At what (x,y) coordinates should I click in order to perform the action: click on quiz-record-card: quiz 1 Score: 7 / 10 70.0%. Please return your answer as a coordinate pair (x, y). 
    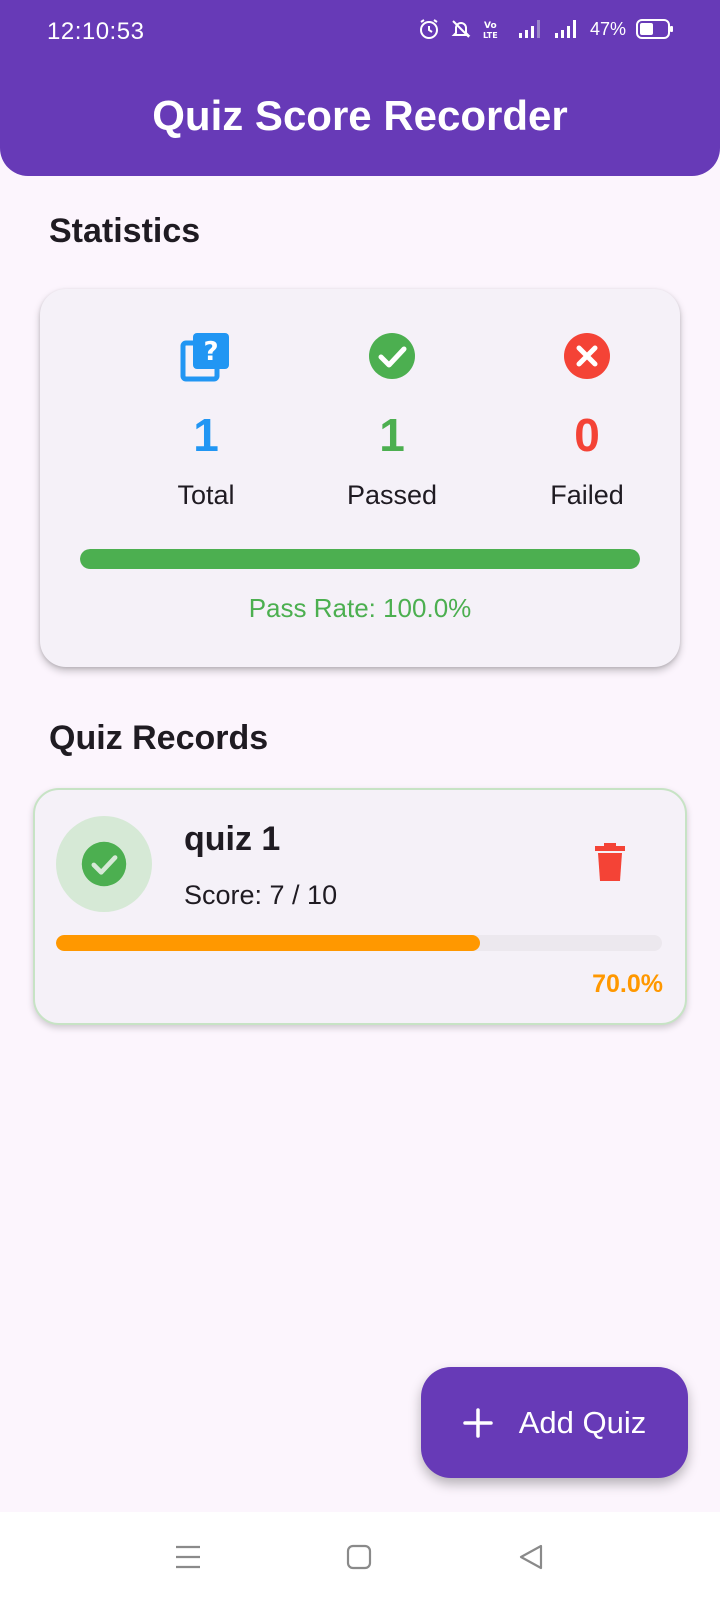
    Looking at the image, I should click on (360, 906).